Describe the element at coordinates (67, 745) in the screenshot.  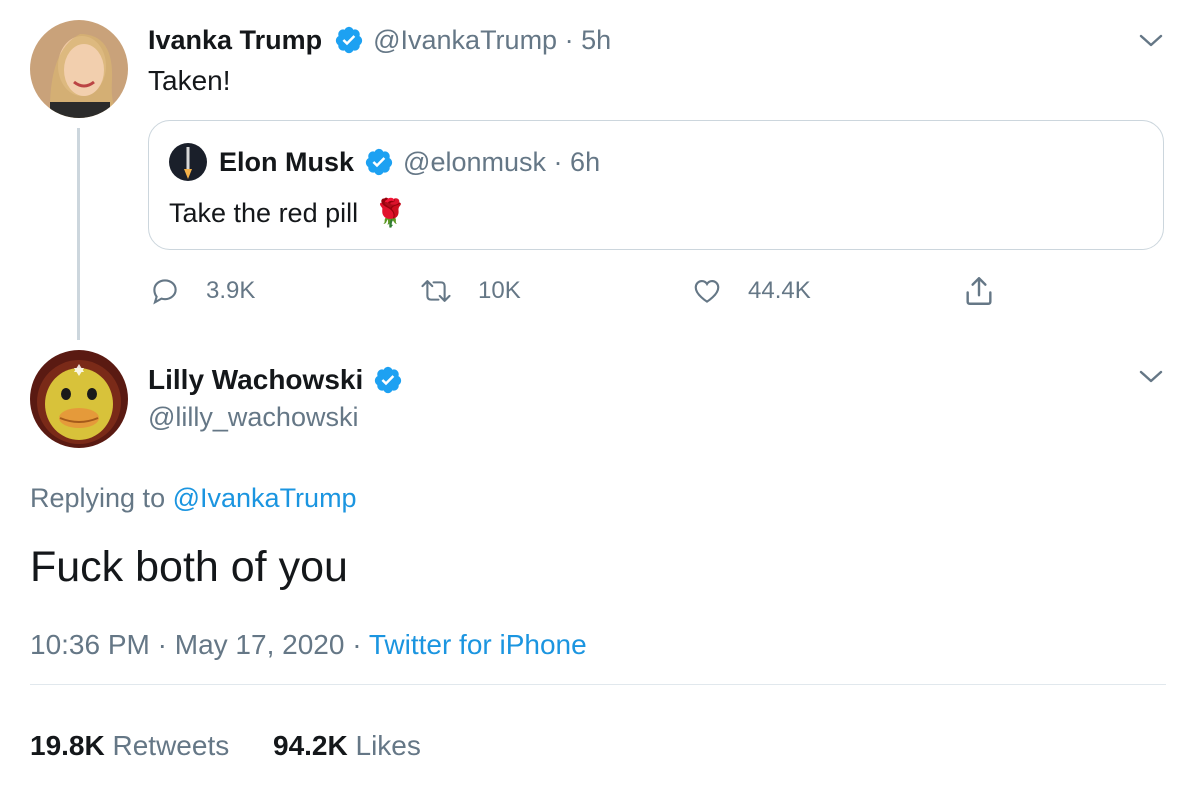
I see `retweets-count: 19.8K` at that location.